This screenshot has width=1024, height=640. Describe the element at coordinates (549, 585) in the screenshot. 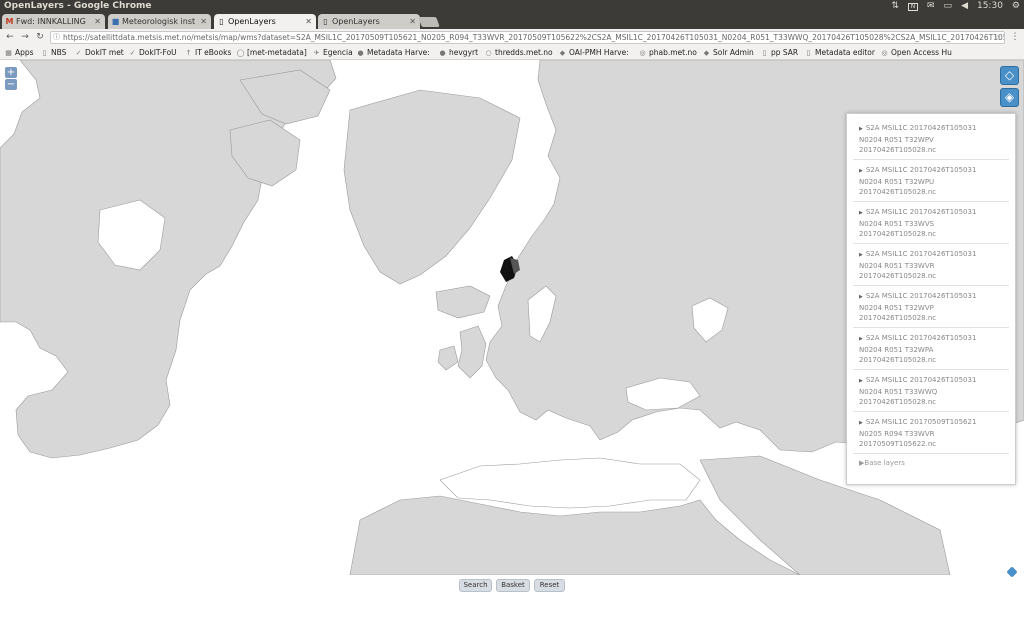

I see `reset-button: Reset` at that location.